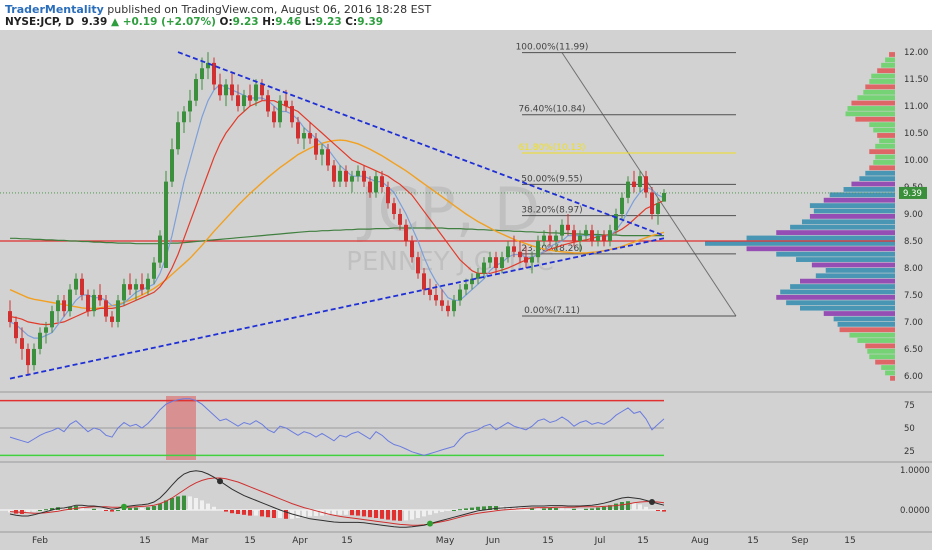  What do you see at coordinates (912, 194) in the screenshot?
I see `last-price-tag-label: 9.39` at bounding box center [912, 194].